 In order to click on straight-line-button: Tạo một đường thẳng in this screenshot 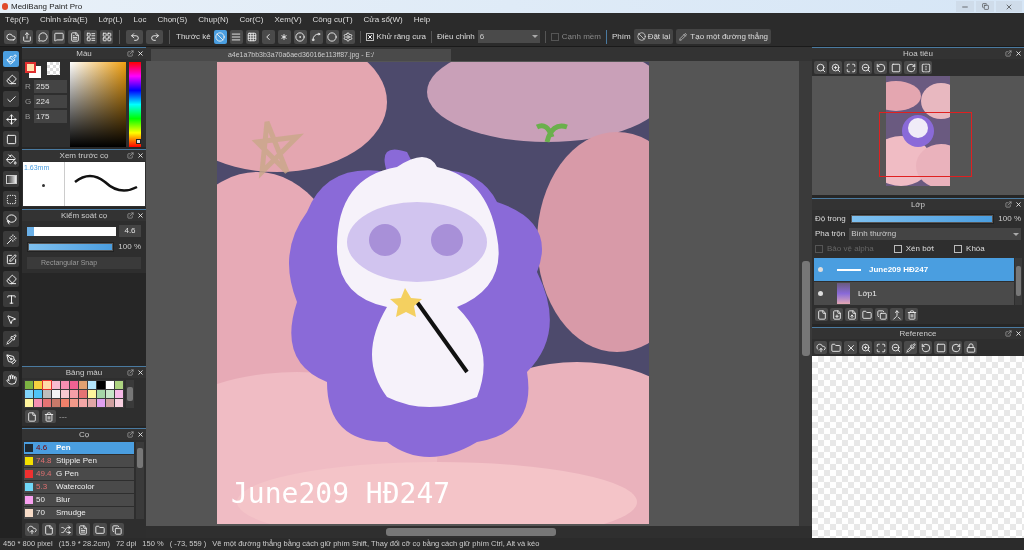, I will do `click(724, 36)`.